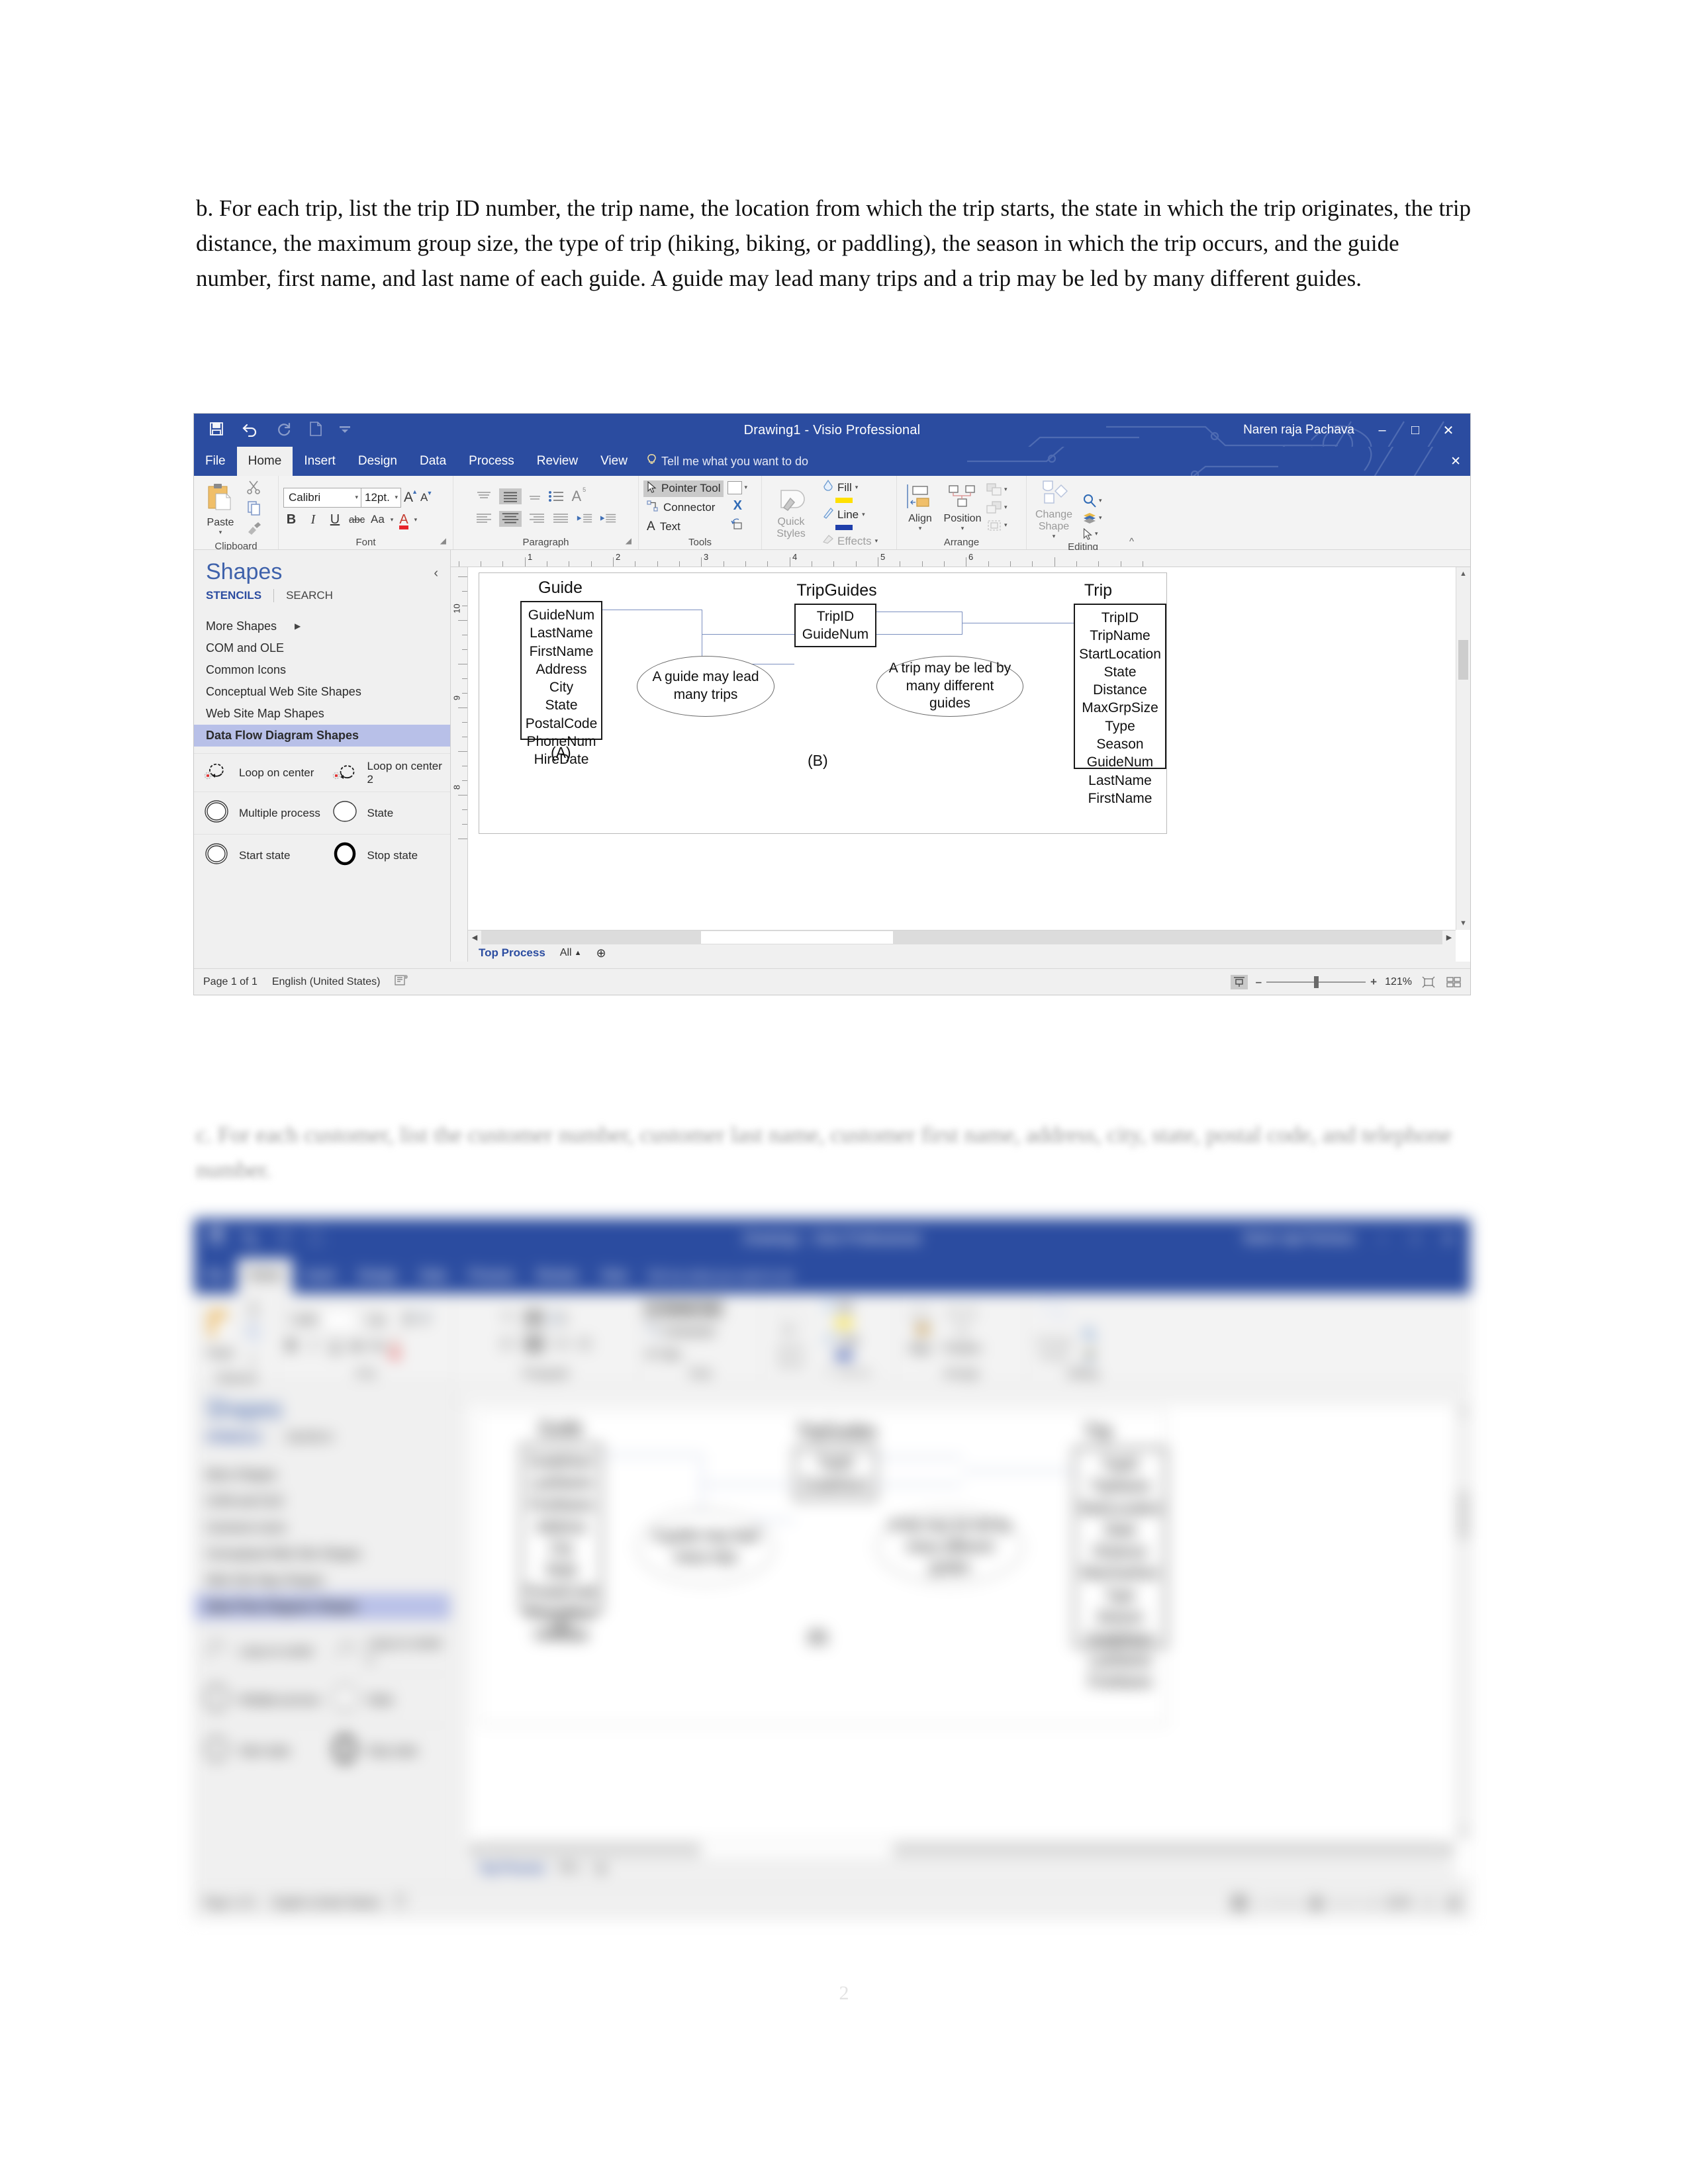 This screenshot has width=1688, height=2184. Describe the element at coordinates (1463, 660) in the screenshot. I see `vertical-scroll-thumb` at that location.